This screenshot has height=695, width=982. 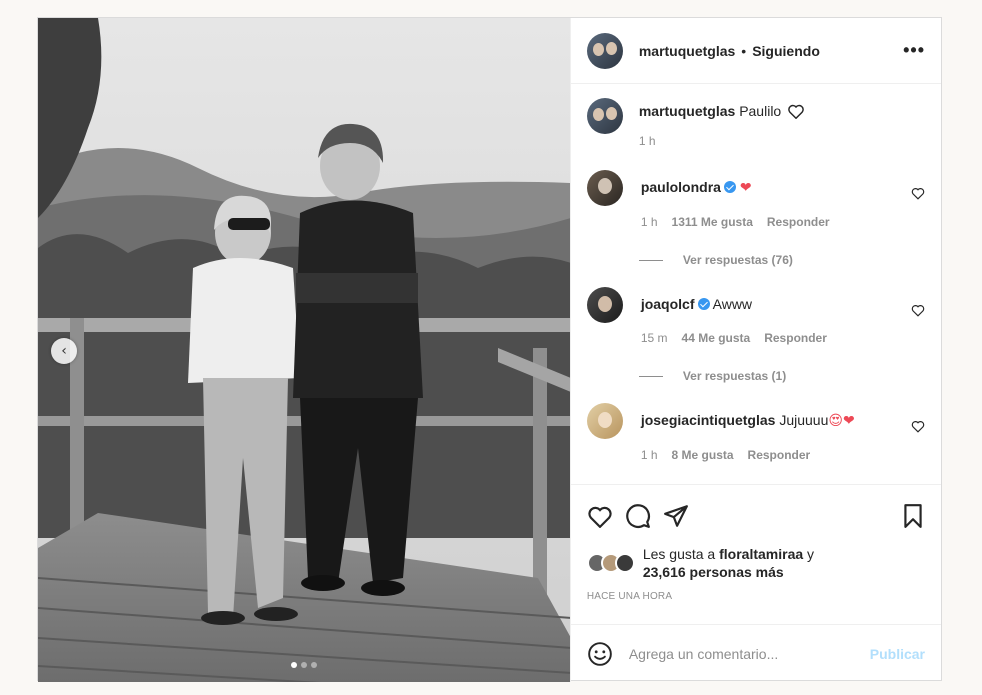 What do you see at coordinates (638, 516) in the screenshot?
I see `comment-bubble-icon` at bounding box center [638, 516].